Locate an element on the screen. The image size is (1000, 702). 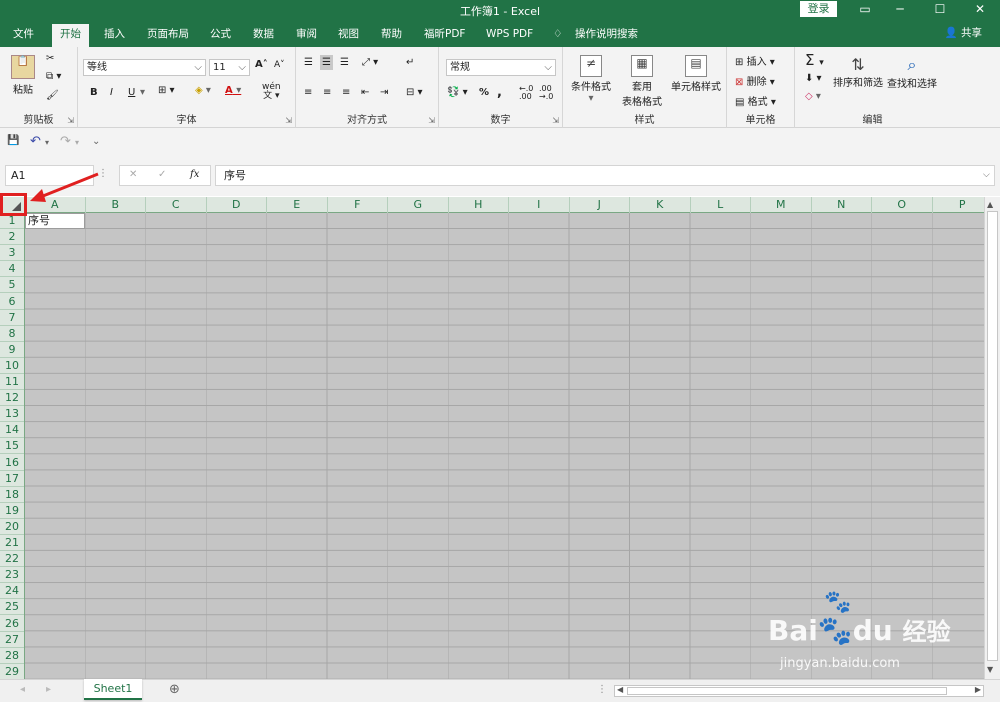
tab-data: 数据 is located at coordinates (263, 36).